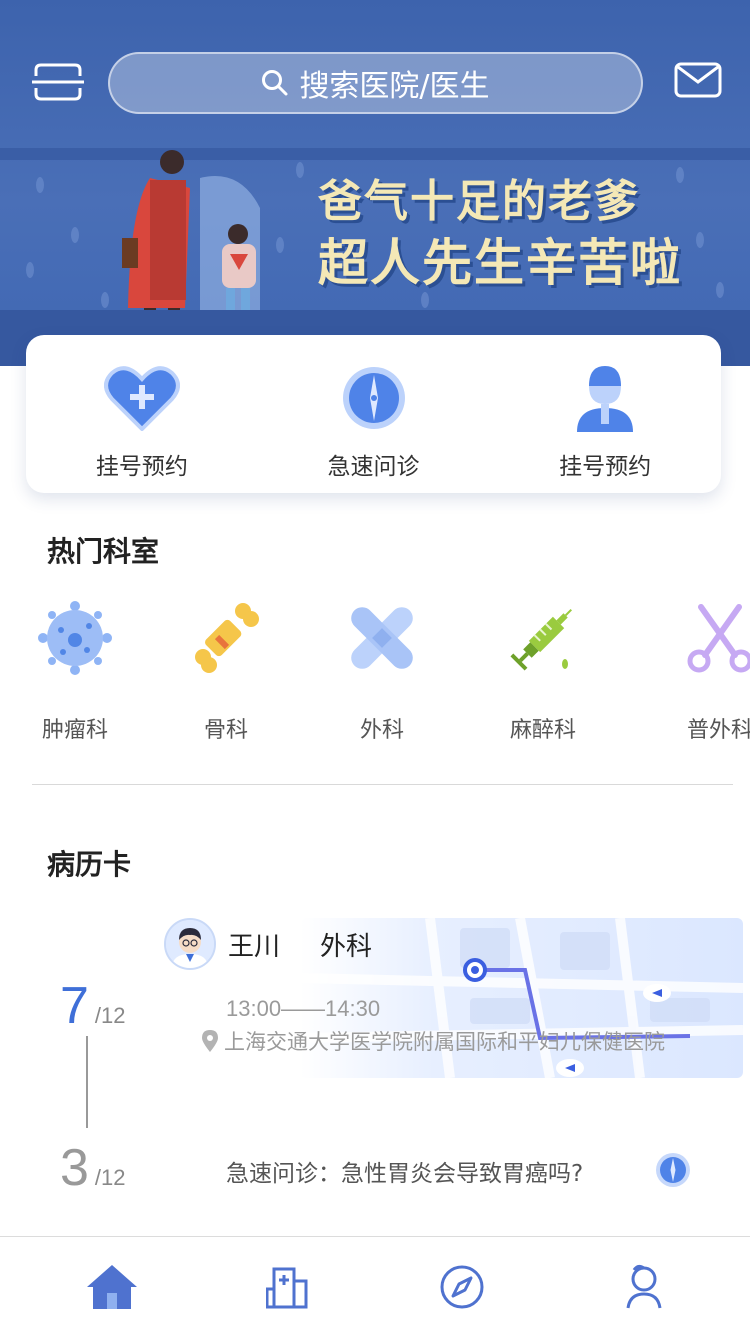 This screenshot has width=750, height=1334. What do you see at coordinates (275, 83) in the screenshot?
I see `search-icon` at bounding box center [275, 83].